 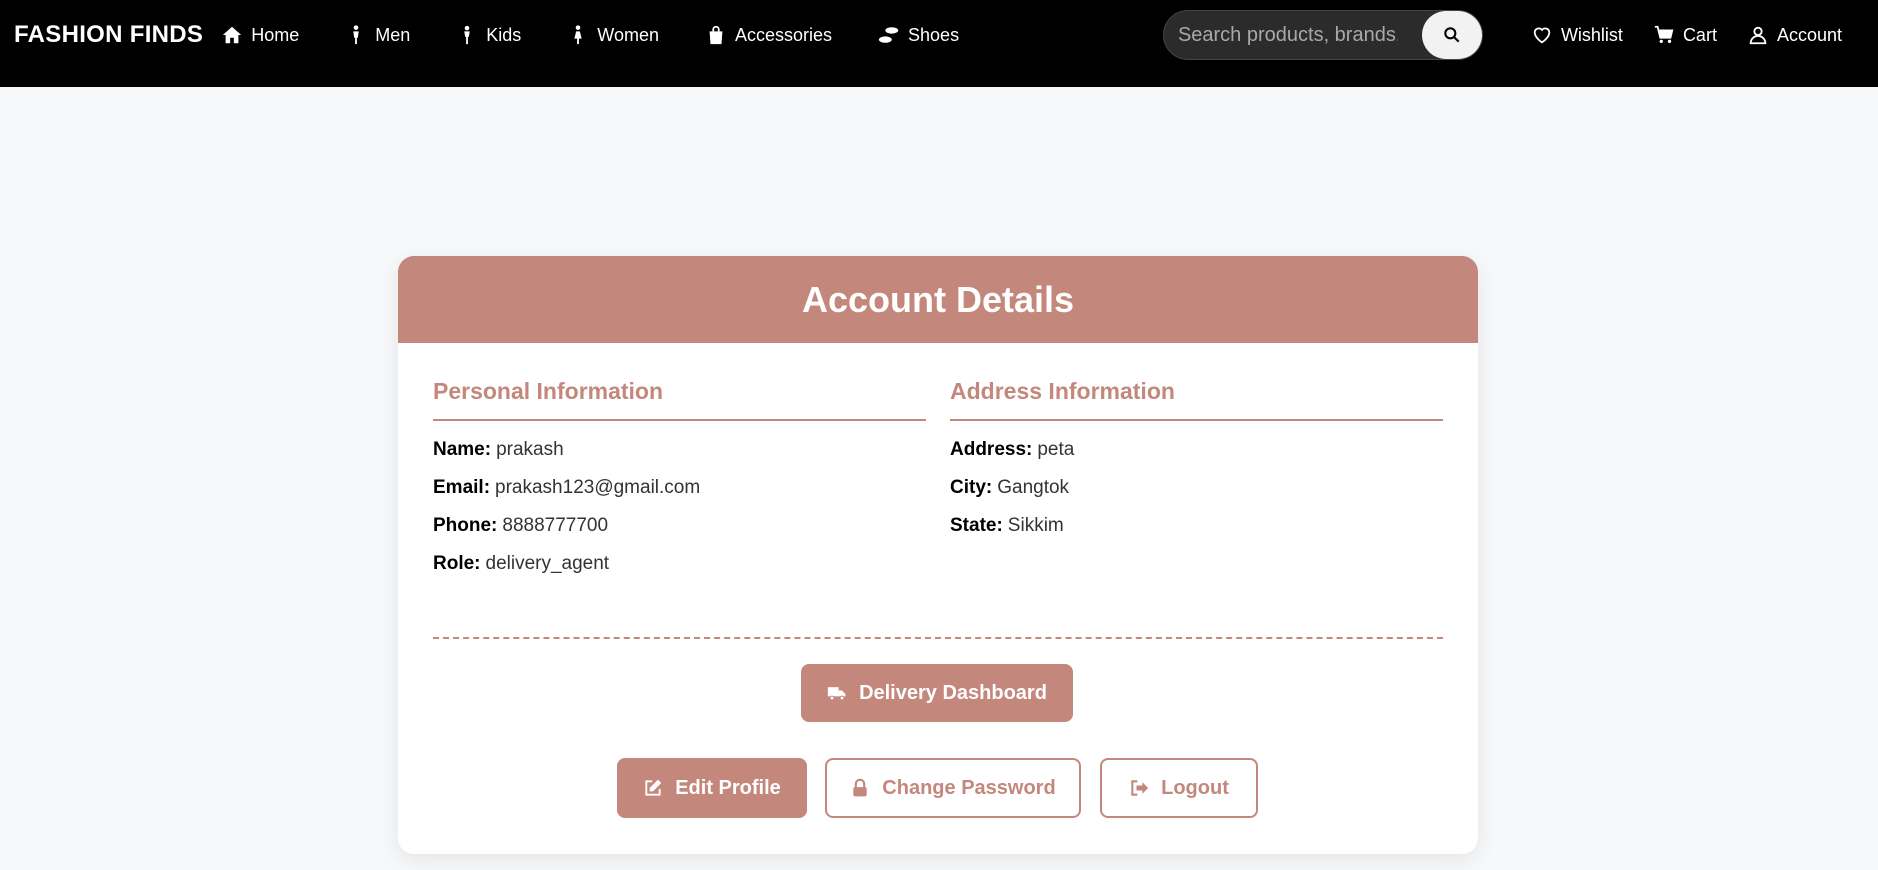 I want to click on delivery-dashboard-button: Delivery Dashboard, so click(x=937, y=693).